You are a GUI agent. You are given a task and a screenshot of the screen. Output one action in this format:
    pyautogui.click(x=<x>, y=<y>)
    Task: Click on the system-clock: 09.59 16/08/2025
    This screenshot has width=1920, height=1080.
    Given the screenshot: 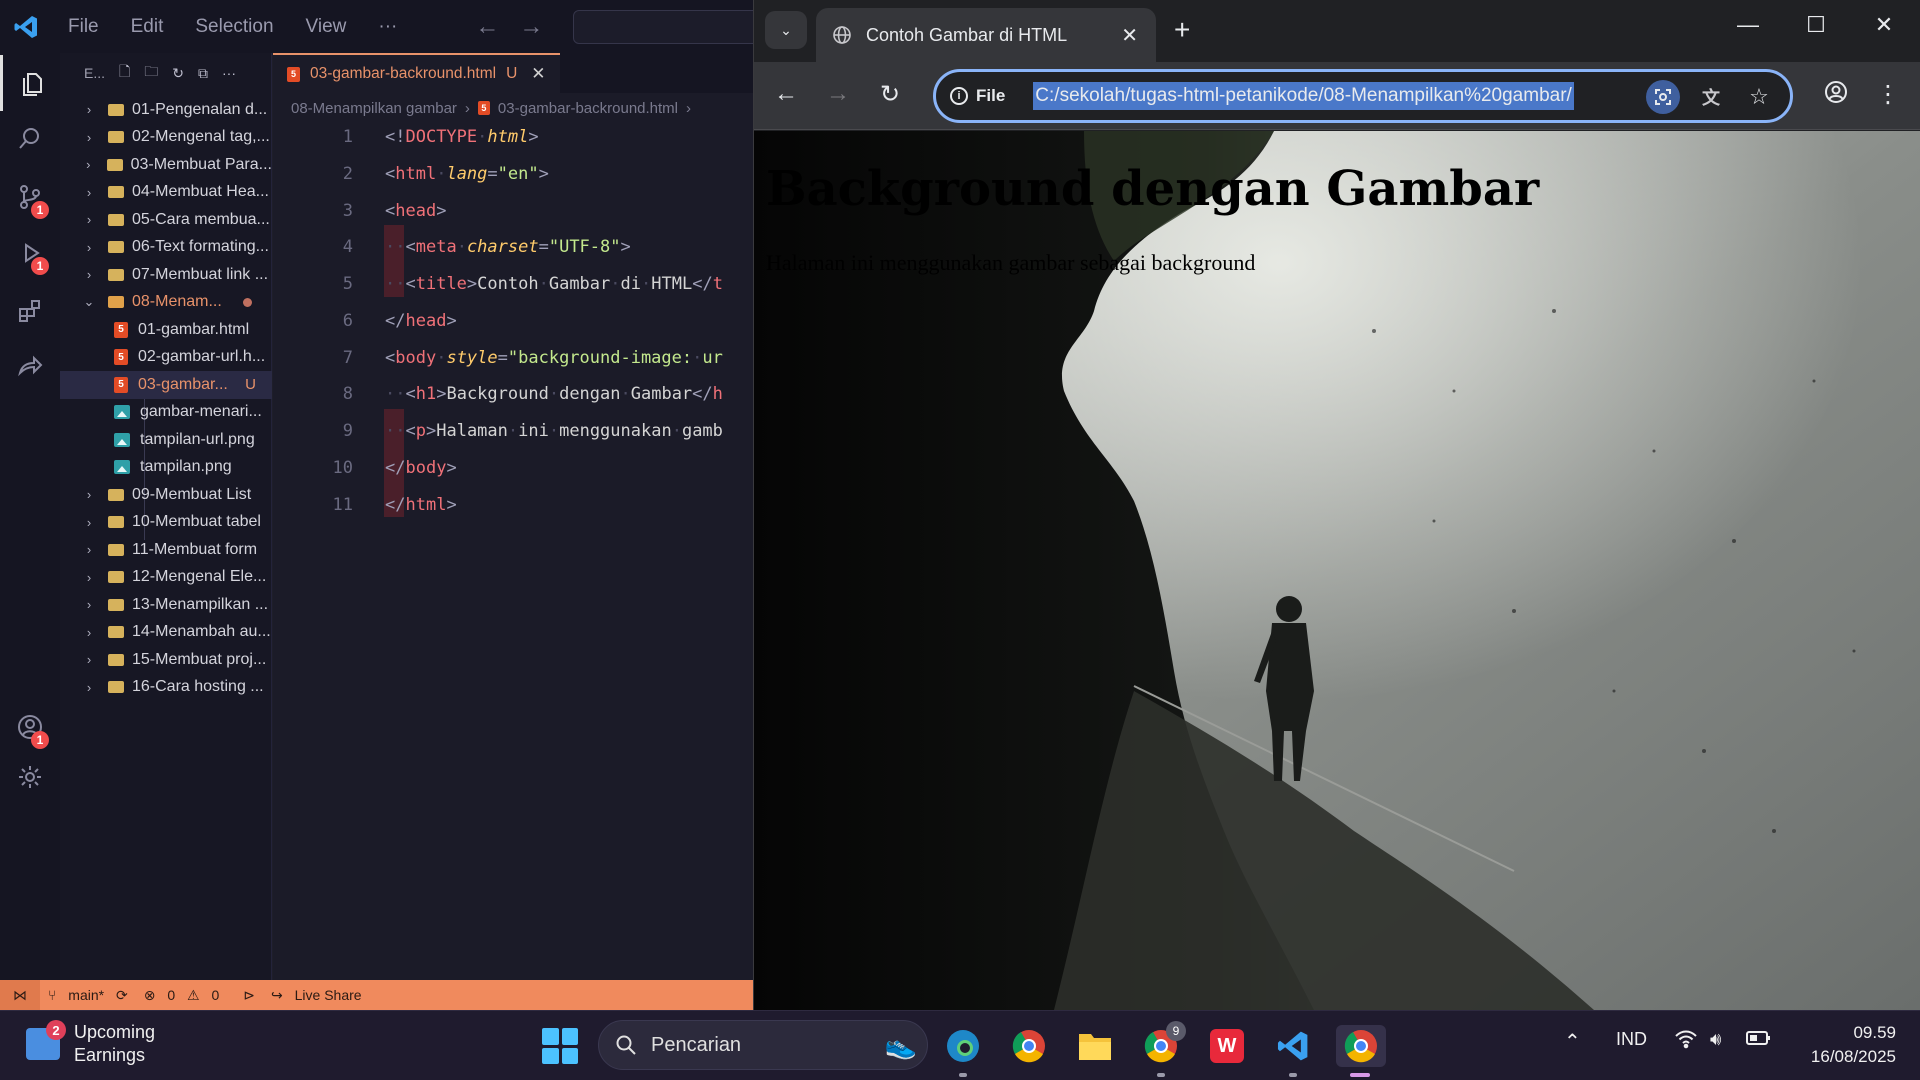 What is the action you would take?
    pyautogui.click(x=1853, y=1045)
    